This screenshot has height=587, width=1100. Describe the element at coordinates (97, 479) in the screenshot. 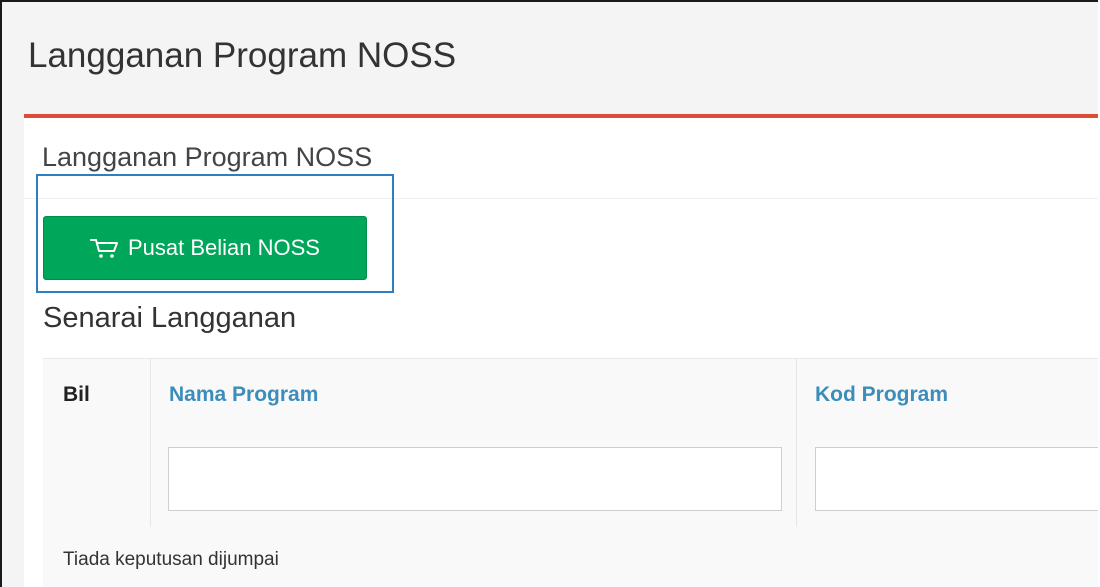

I see `filter-cell-bil` at that location.